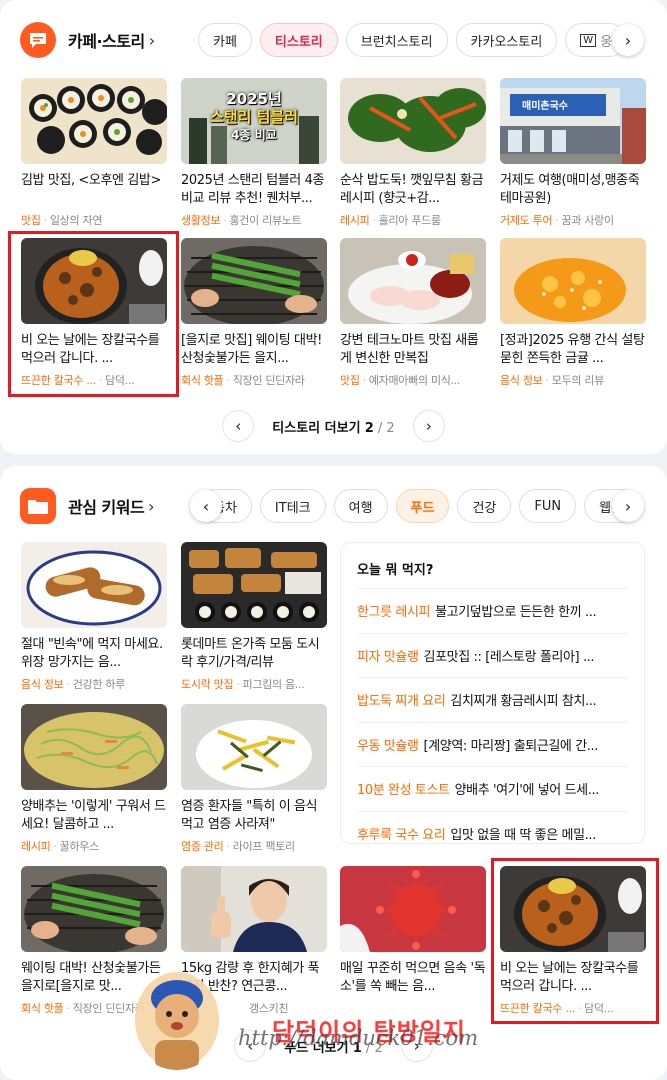 The height and width of the screenshot is (1080, 667). I want to click on item-category: 도시락 맛집, so click(207, 684).